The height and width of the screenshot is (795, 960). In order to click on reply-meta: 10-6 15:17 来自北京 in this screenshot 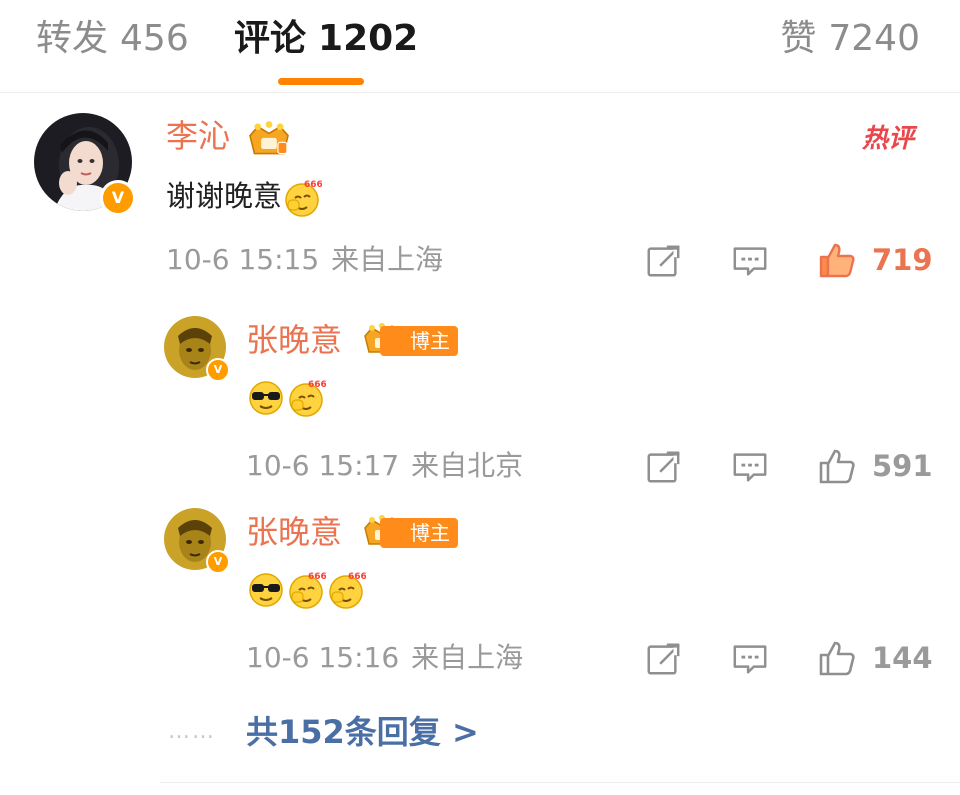, I will do `click(384, 466)`.